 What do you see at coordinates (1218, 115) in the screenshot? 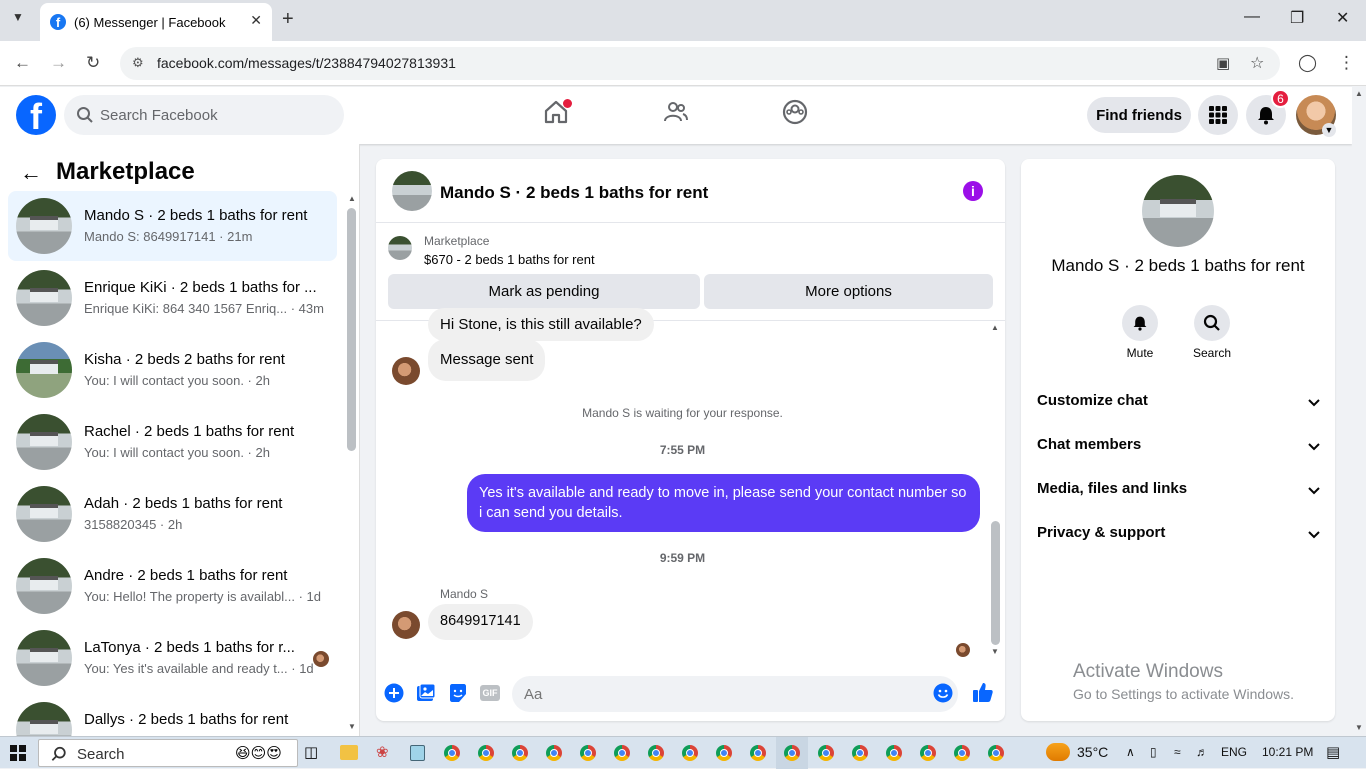
I see `menu-grid-button` at bounding box center [1218, 115].